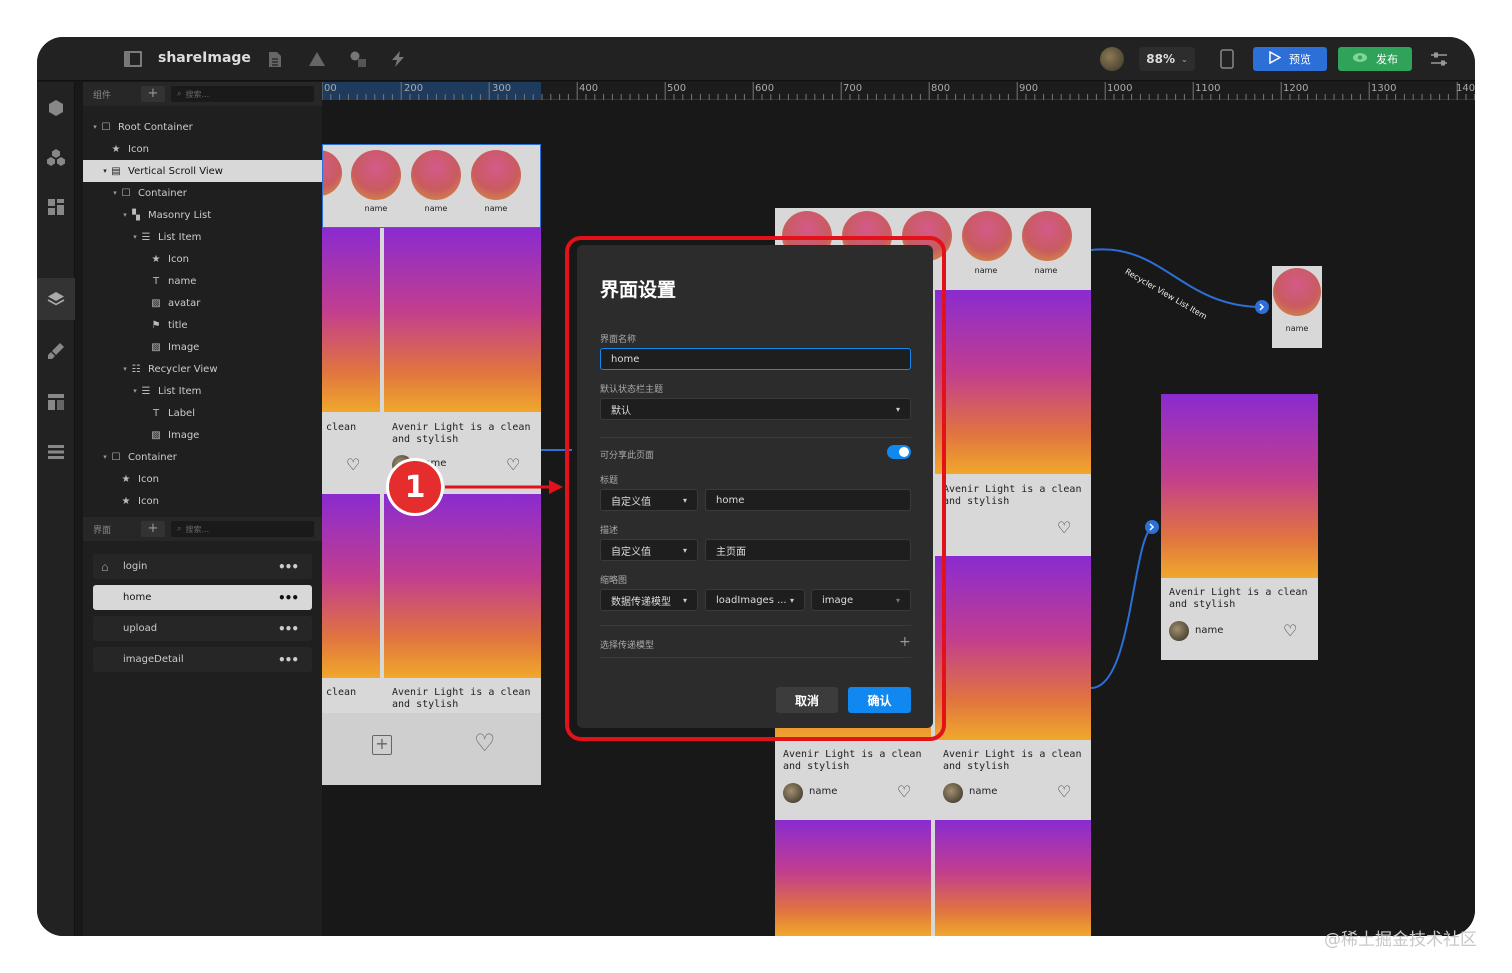 Image resolution: width=1512 pixels, height=973 pixels. What do you see at coordinates (102, 530) in the screenshot?
I see `pages-panel-title: 界面` at bounding box center [102, 530].